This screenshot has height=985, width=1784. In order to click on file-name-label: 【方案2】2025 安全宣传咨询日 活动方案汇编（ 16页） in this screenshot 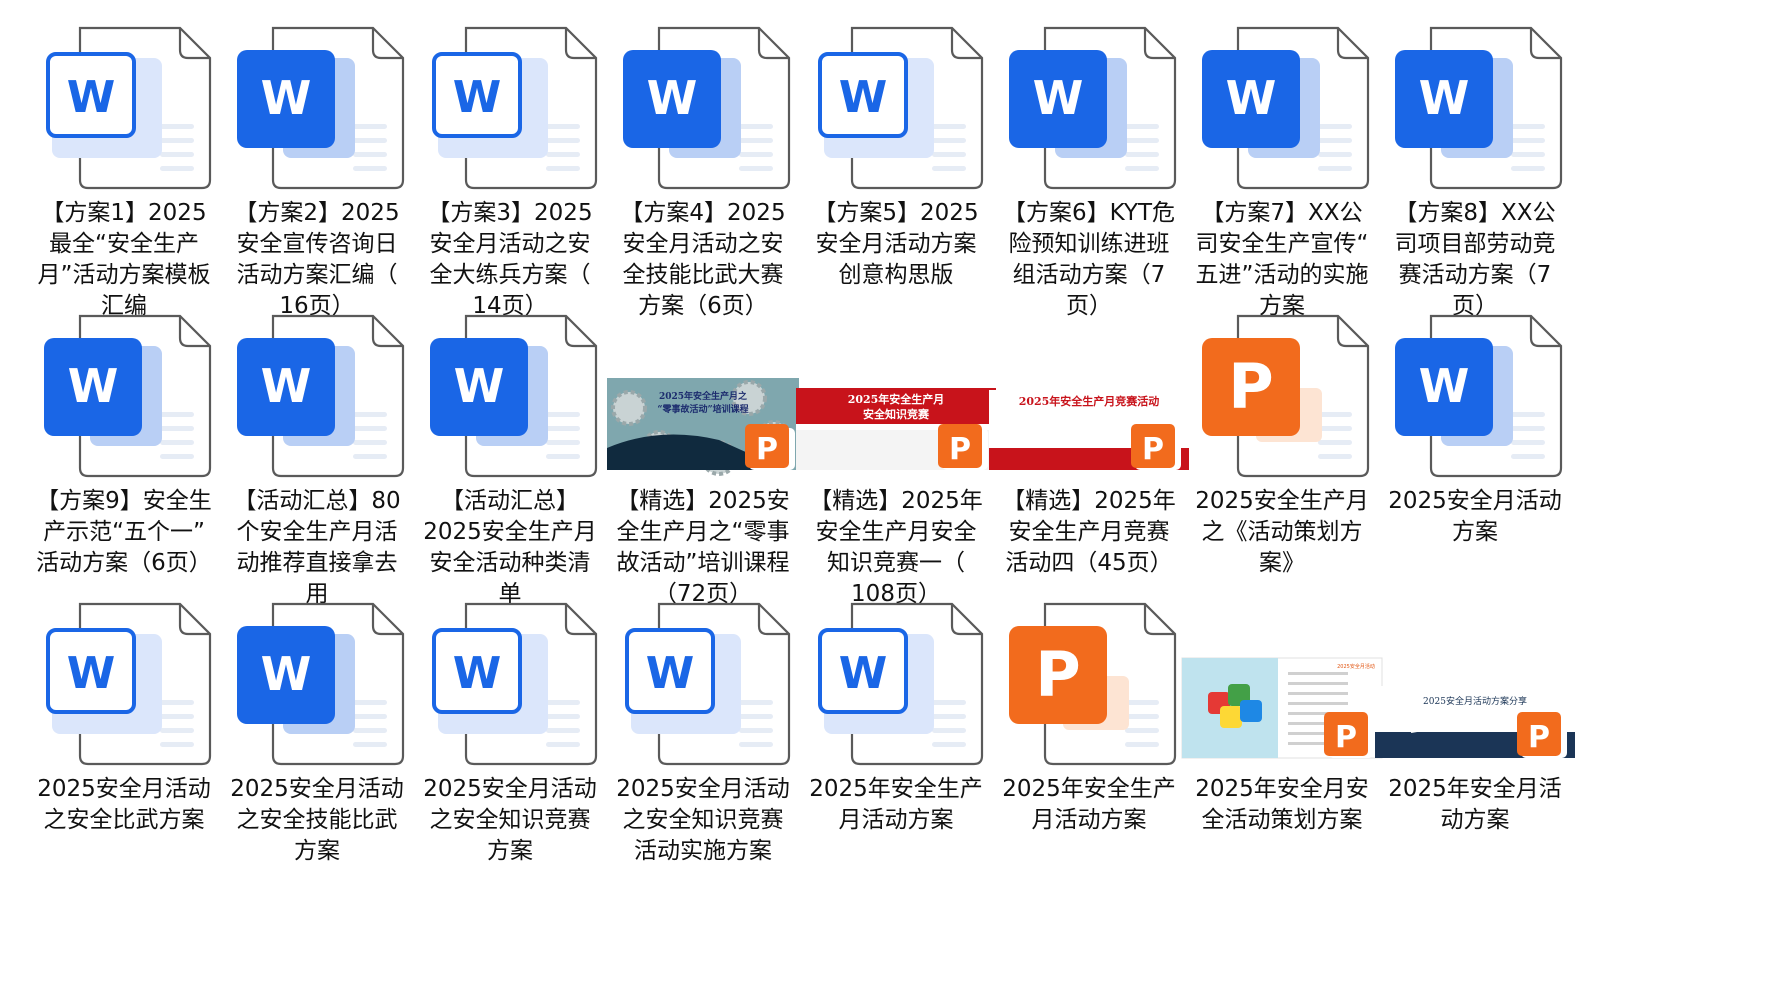, I will do `click(317, 259)`.